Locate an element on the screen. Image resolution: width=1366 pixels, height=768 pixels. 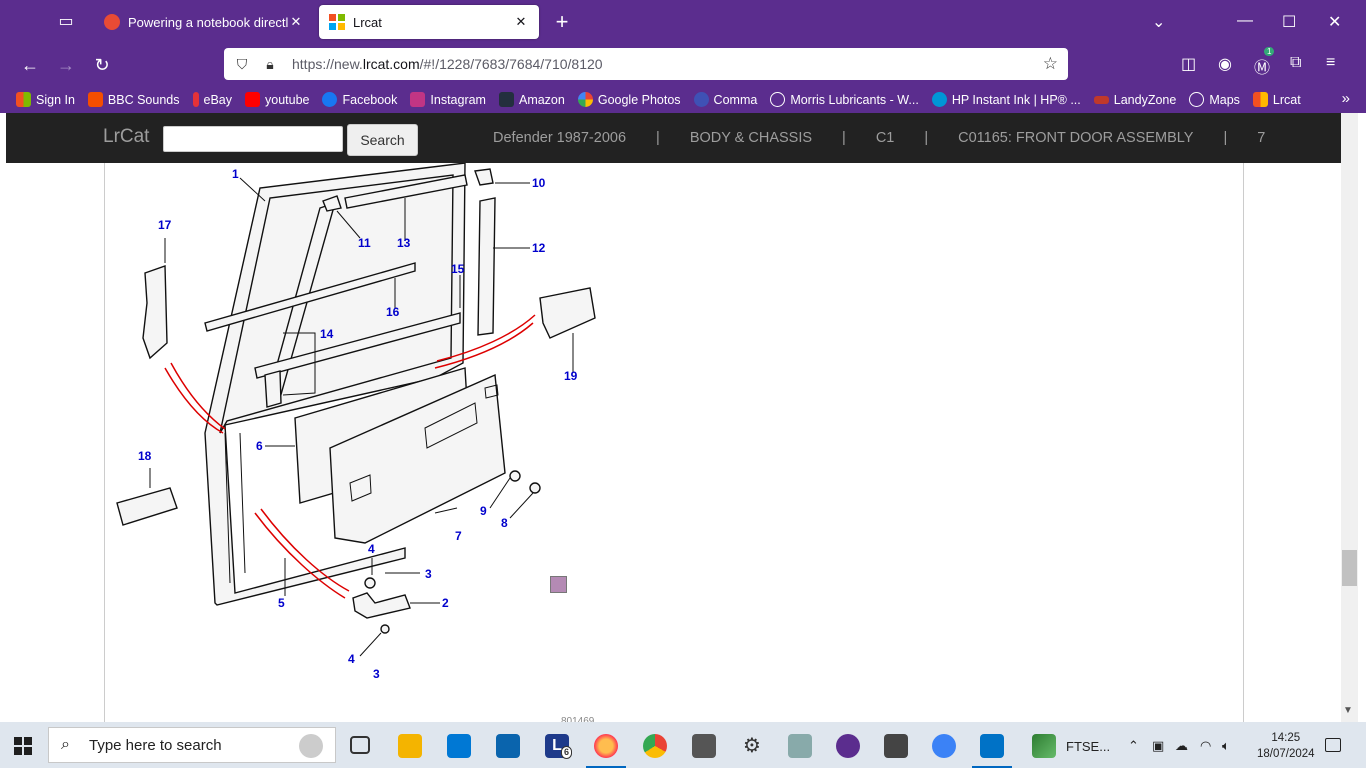
part-label: 12 is located at coordinates (539, 248).